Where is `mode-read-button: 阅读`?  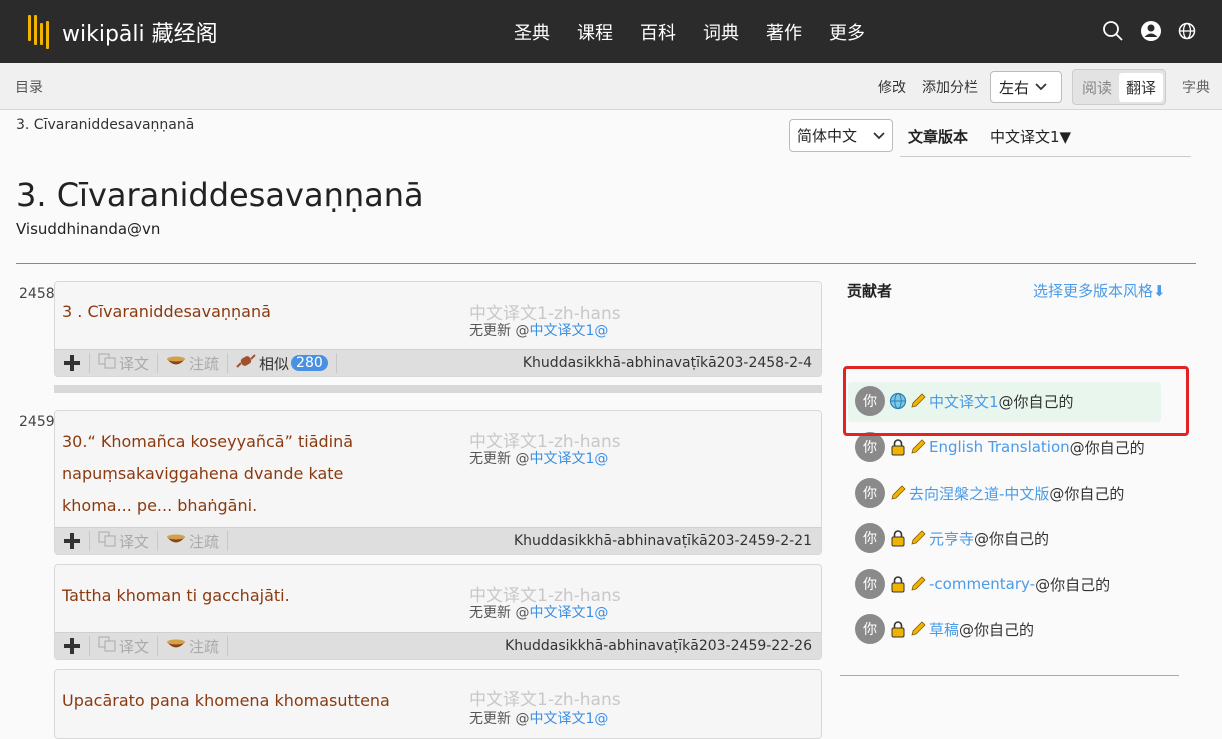 mode-read-button: 阅读 is located at coordinates (1097, 87).